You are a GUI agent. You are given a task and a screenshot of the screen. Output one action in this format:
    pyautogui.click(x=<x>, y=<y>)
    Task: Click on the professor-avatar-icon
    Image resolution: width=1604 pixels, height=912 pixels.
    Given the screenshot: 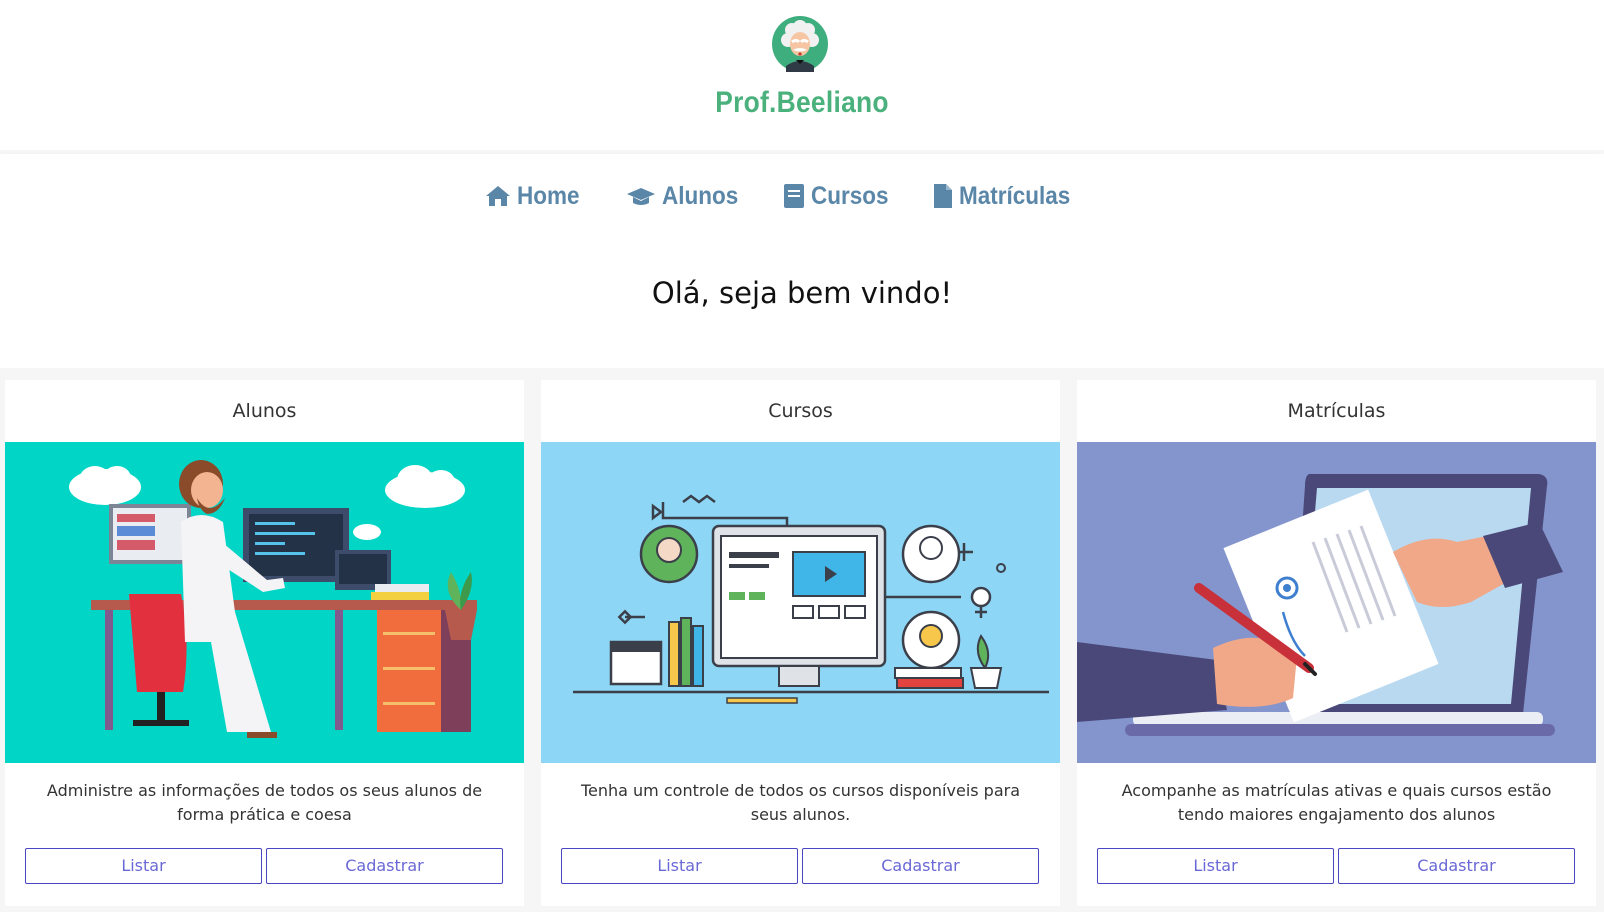 What is the action you would take?
    pyautogui.click(x=800, y=44)
    